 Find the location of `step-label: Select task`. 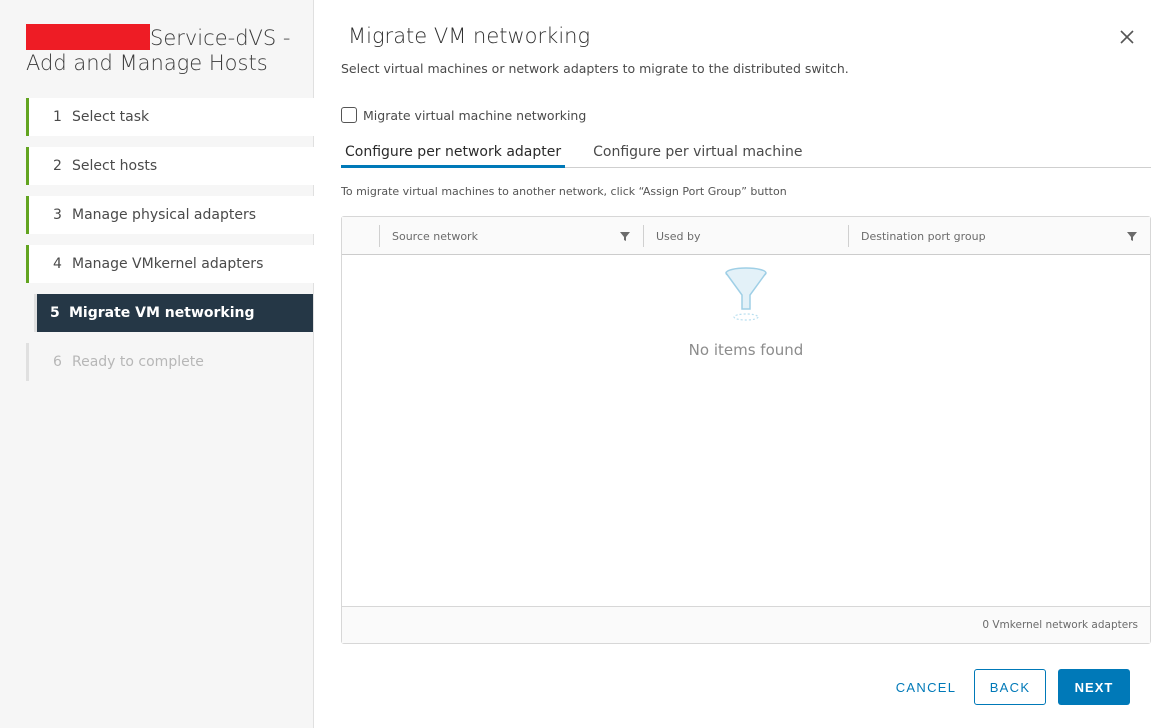

step-label: Select task is located at coordinates (111, 117).